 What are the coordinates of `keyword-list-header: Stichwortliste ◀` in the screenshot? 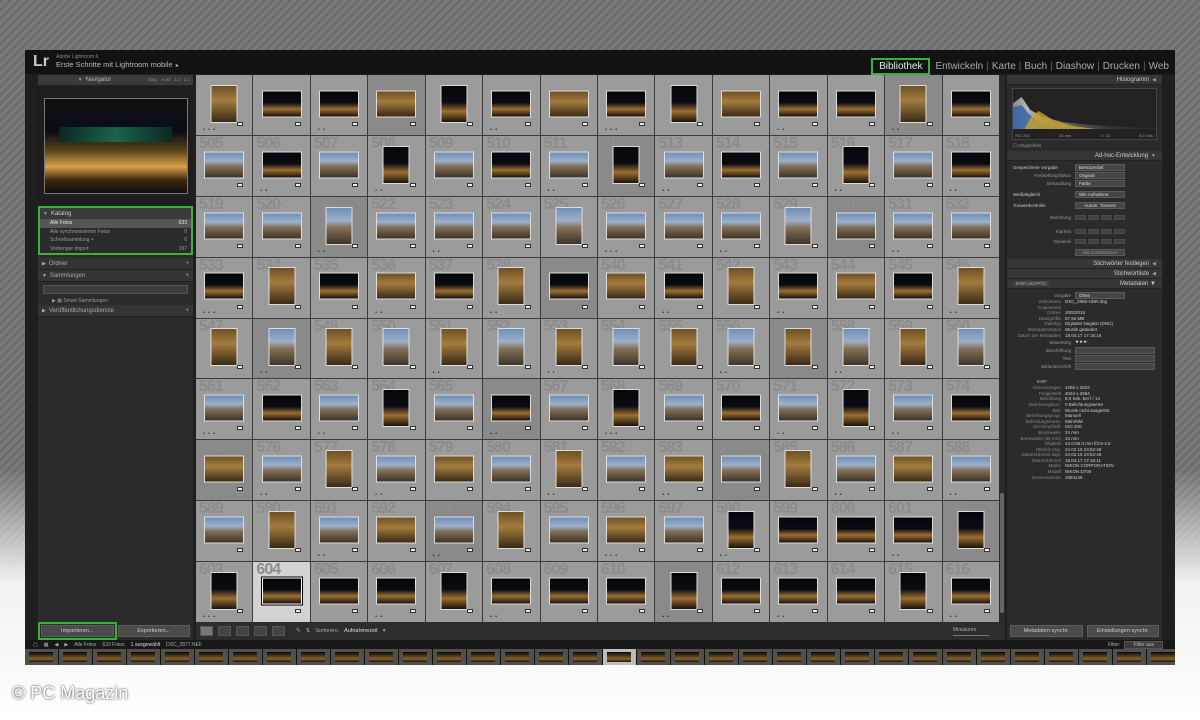 It's located at (1084, 274).